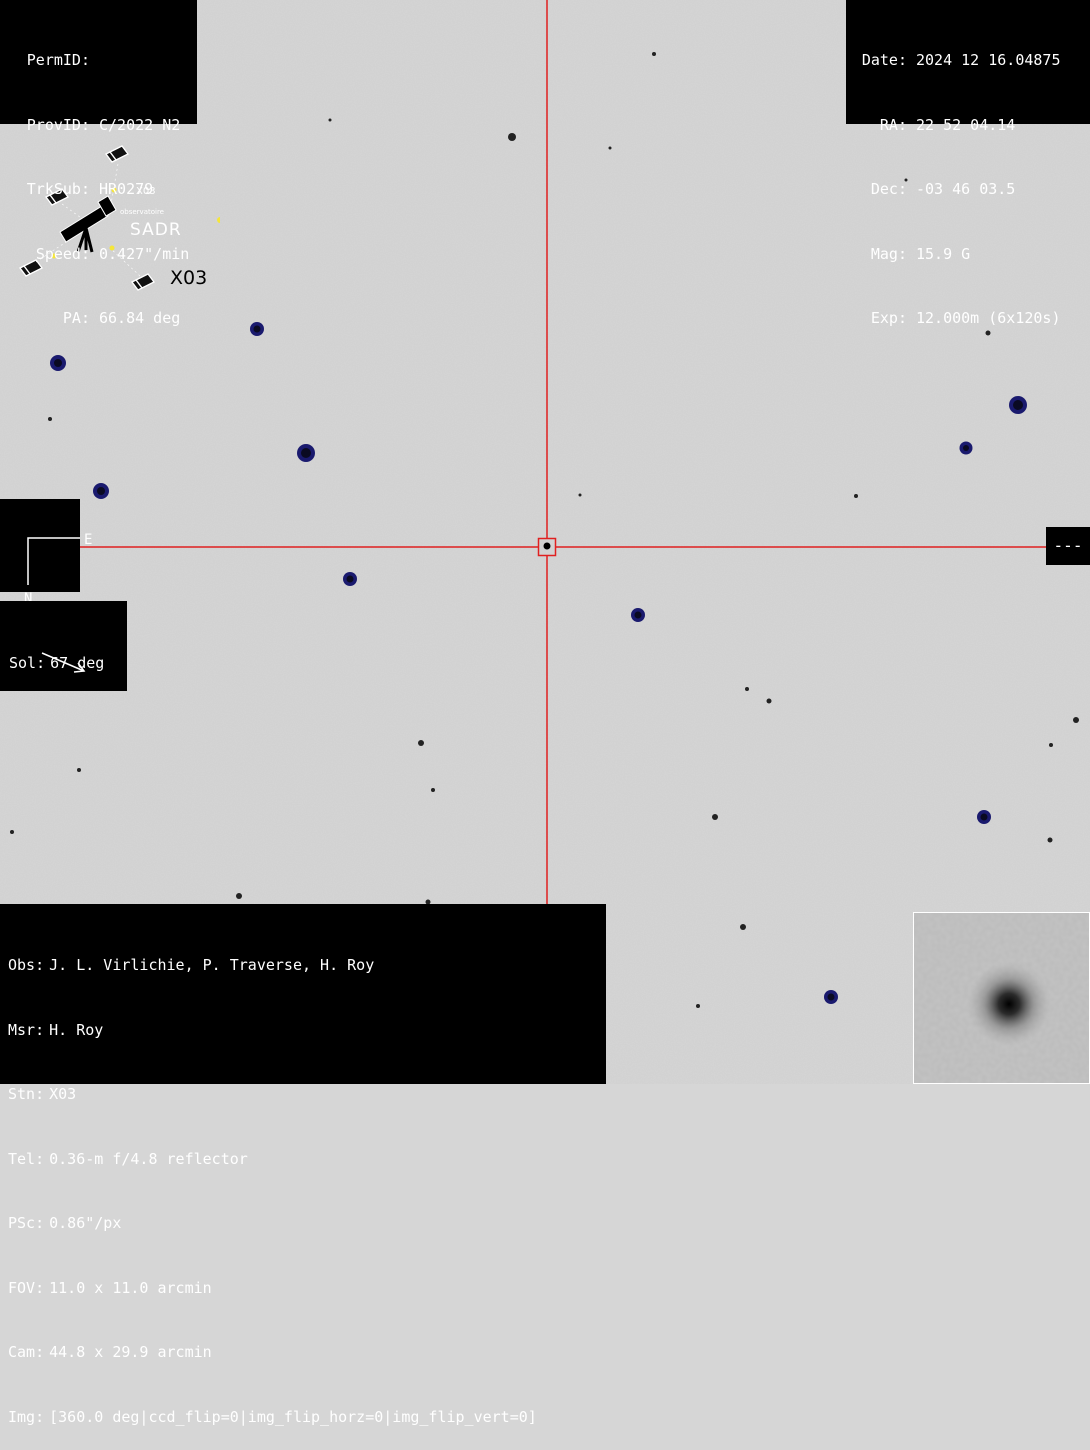  What do you see at coordinates (63, 646) in the screenshot?
I see `solar-angle-panel: Sol: 67 deg` at bounding box center [63, 646].